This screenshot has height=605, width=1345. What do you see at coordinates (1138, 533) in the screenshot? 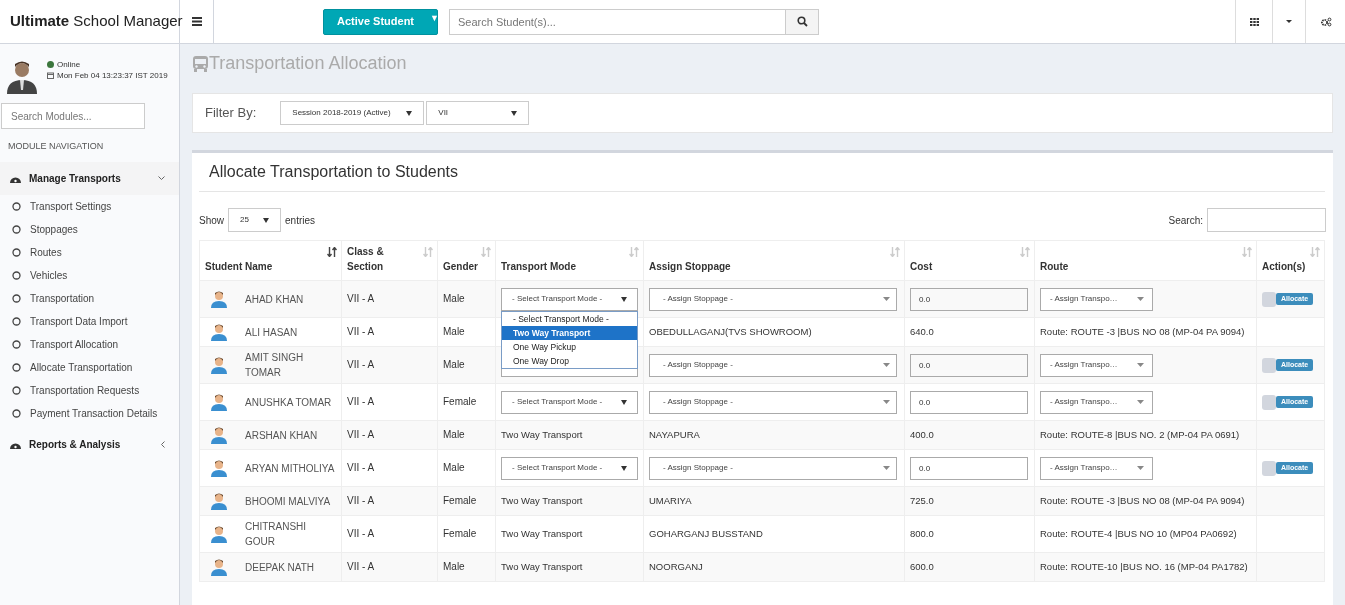
I see `table-cell: Route: ROUTE-4 |BUS NO 10 (MP04 PA0692)` at bounding box center [1138, 533].